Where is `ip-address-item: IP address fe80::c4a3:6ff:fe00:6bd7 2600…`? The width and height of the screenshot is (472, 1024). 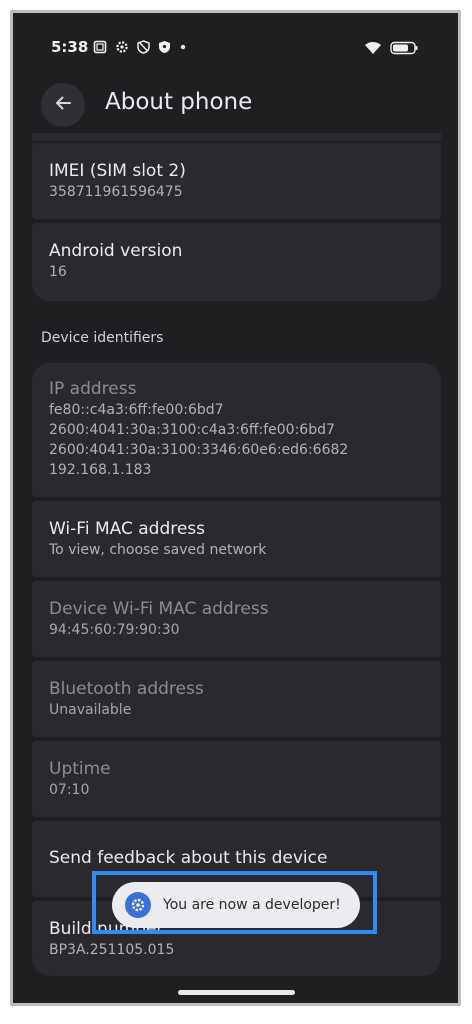 ip-address-item: IP address fe80::c4a3:6ff:fe00:6bd7 2600… is located at coordinates (236, 430).